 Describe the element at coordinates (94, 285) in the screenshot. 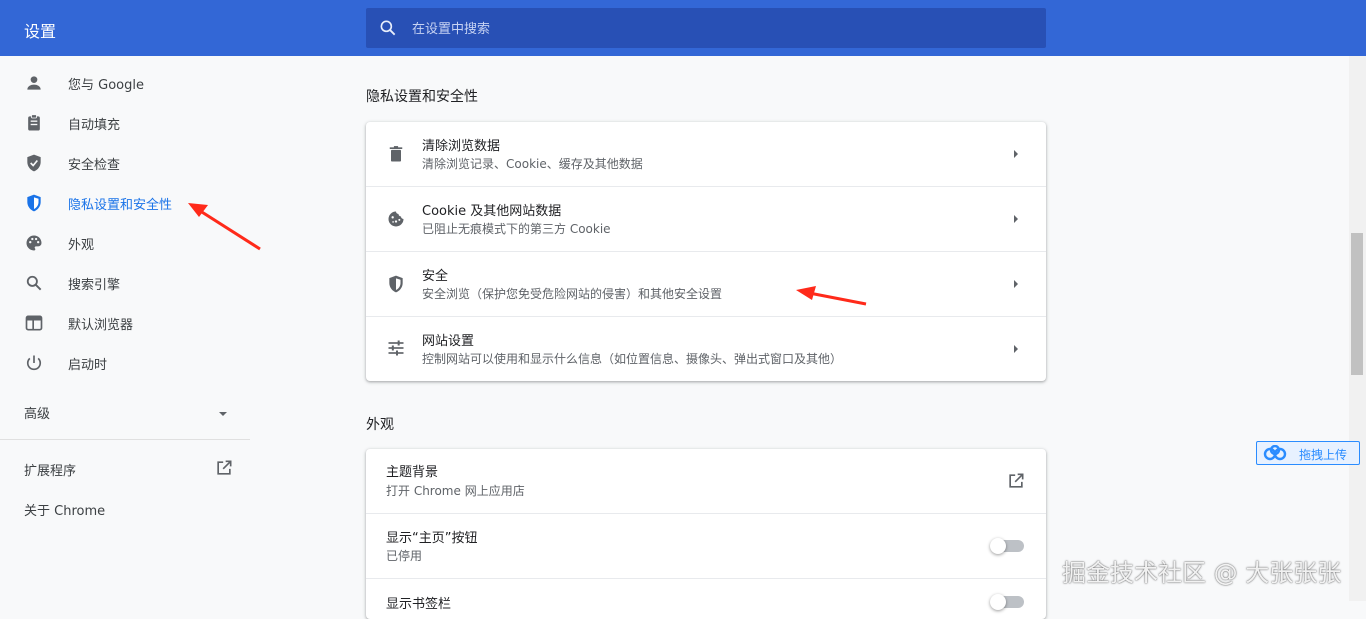

I see `sidebar-item-label: 搜索引擎` at that location.